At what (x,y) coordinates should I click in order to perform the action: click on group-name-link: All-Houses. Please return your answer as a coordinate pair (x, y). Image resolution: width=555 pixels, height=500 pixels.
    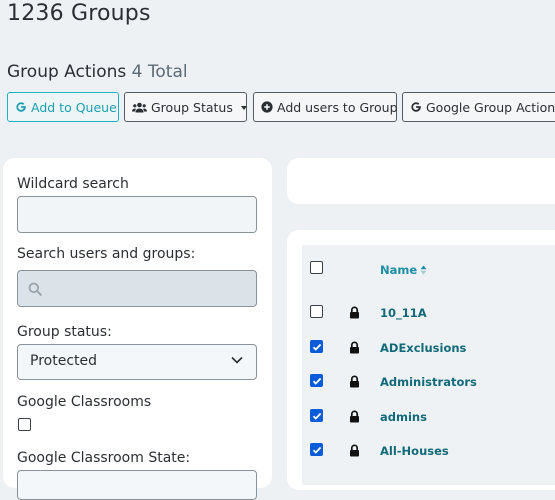
    Looking at the image, I should click on (414, 451).